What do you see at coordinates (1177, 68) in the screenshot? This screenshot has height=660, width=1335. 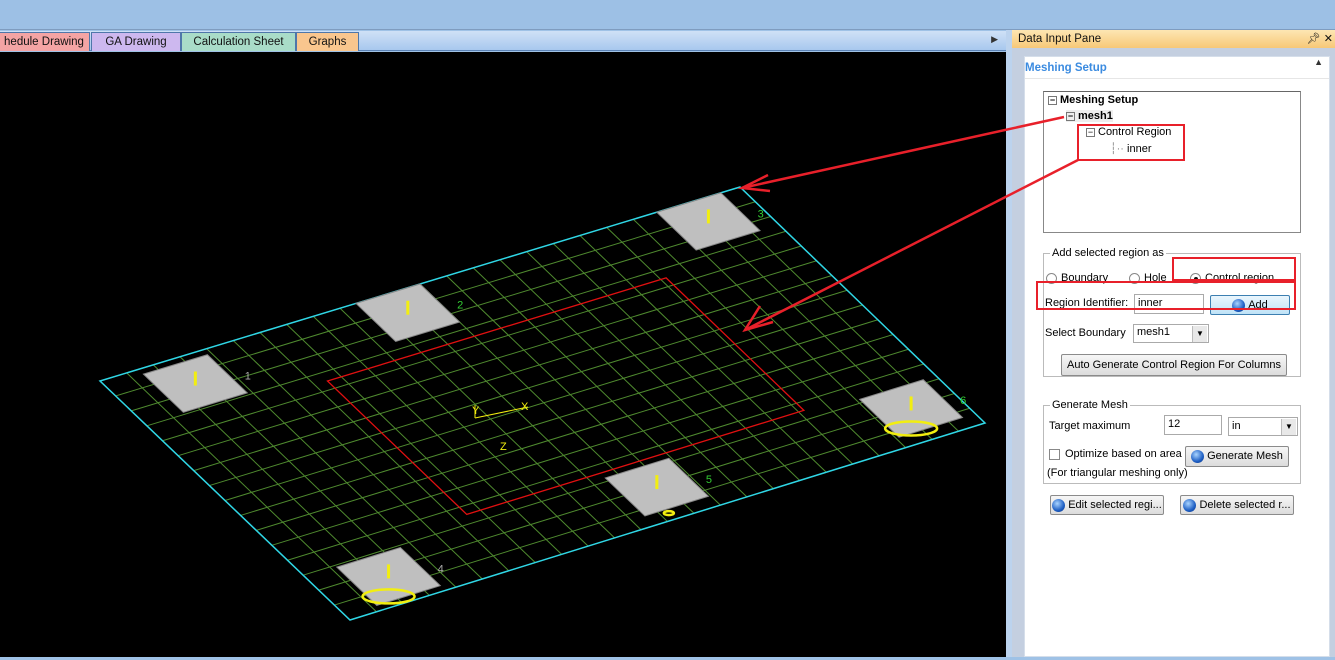 I see `section-title: Meshing Setup` at bounding box center [1177, 68].